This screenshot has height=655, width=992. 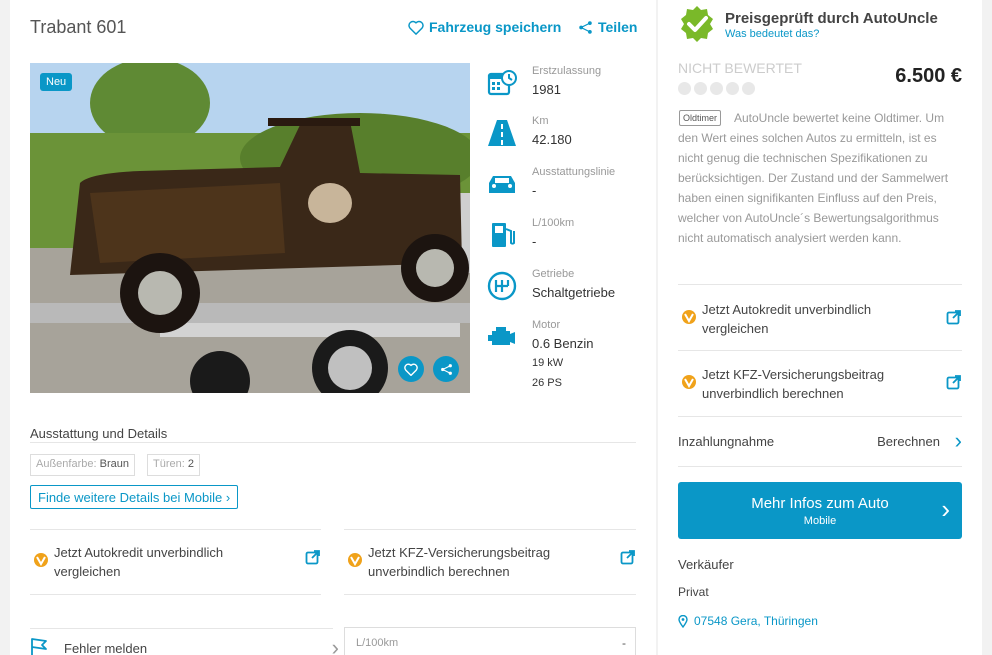 What do you see at coordinates (490, 641) in the screenshot?
I see `consumption-field: L/100km -` at bounding box center [490, 641].